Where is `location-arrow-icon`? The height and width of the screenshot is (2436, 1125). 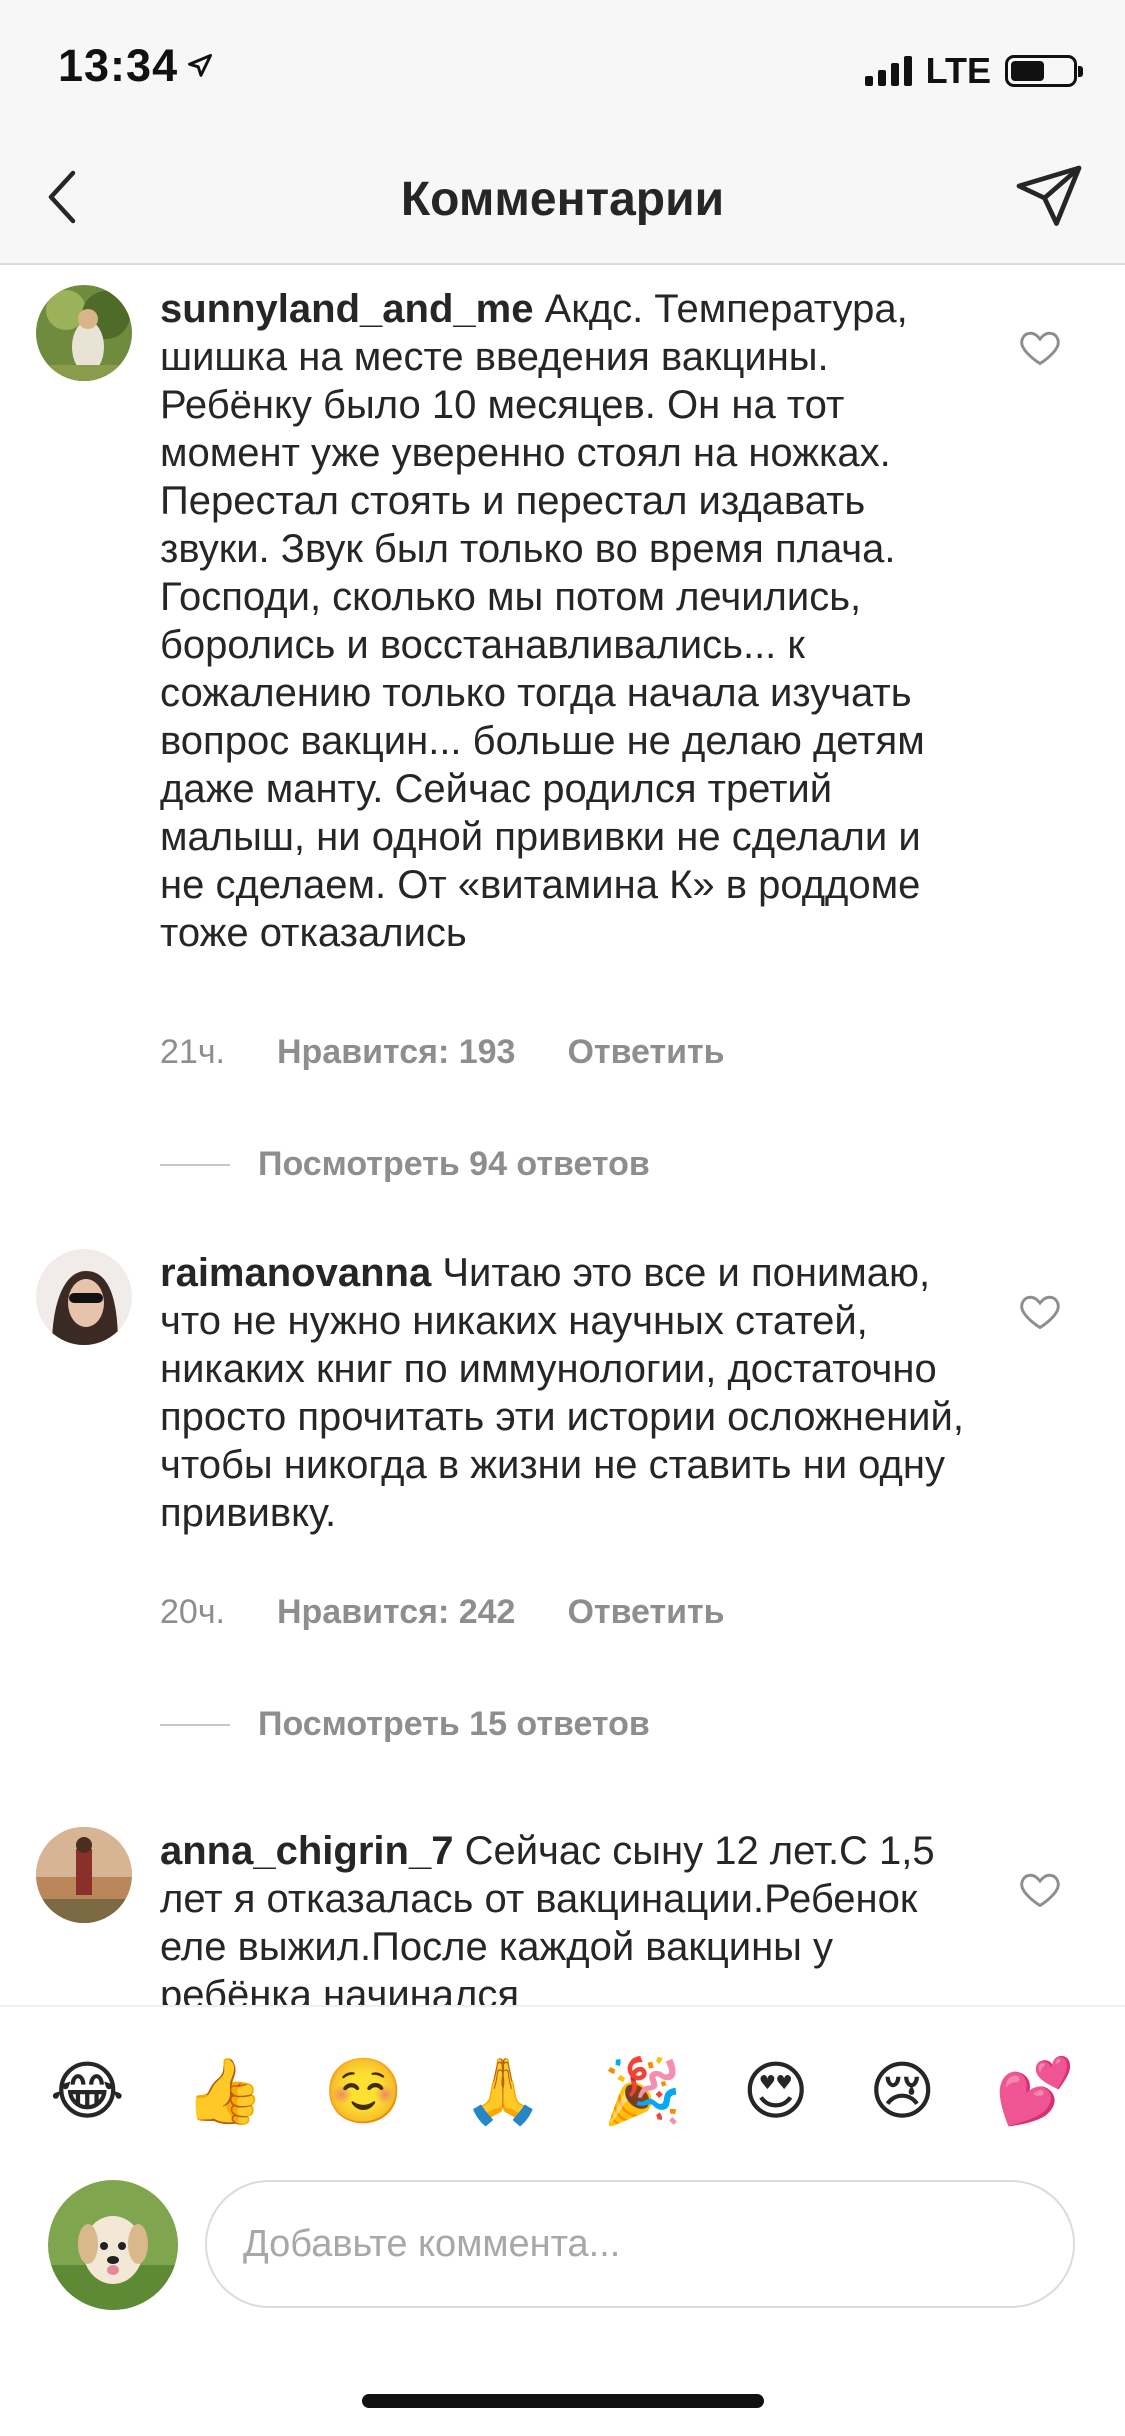
location-arrow-icon is located at coordinates (200, 65).